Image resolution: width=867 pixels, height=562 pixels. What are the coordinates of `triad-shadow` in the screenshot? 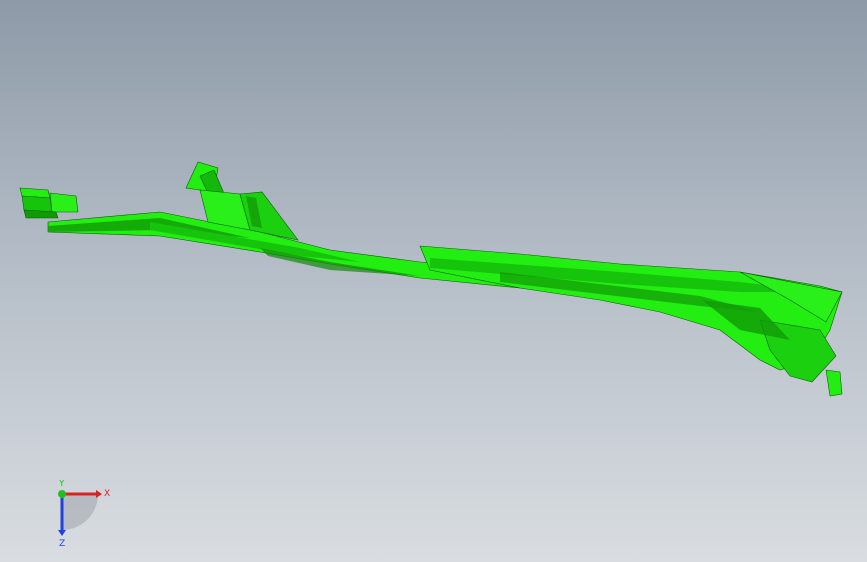 It's located at (80, 512).